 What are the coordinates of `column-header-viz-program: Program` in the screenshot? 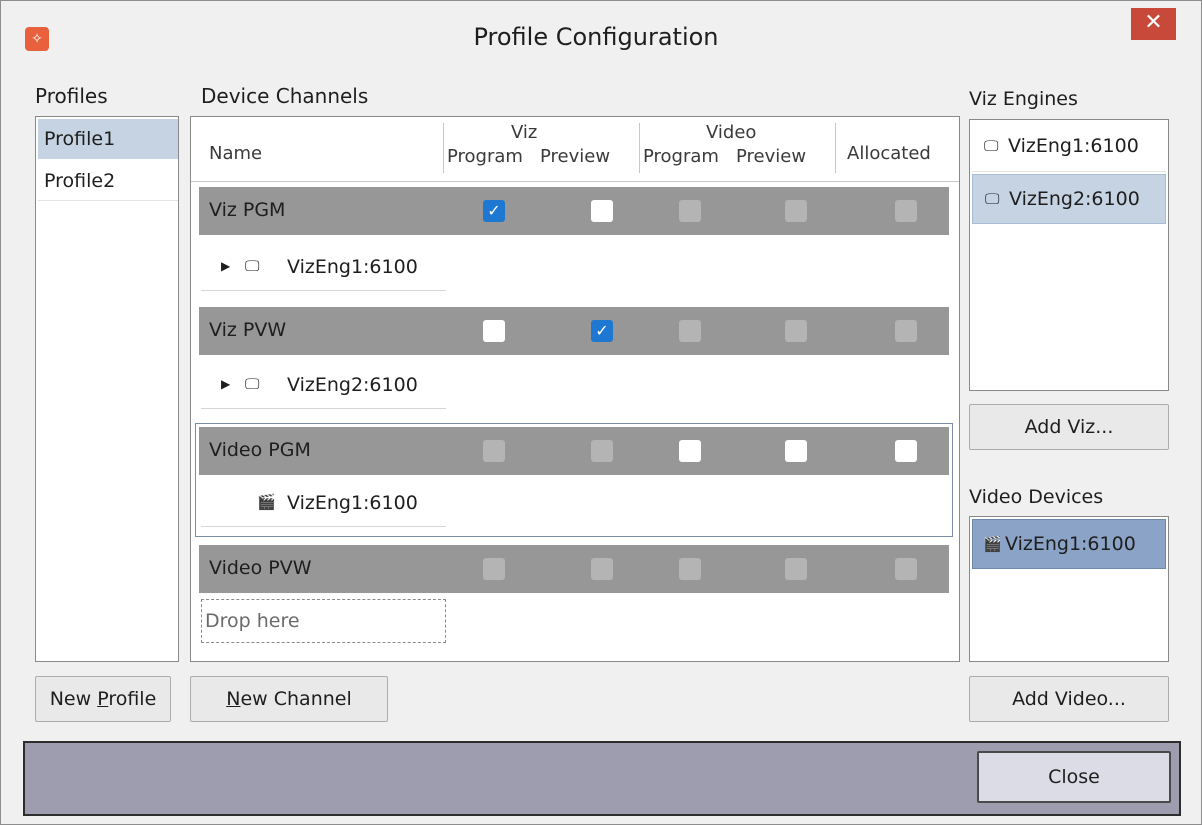 It's located at (485, 156).